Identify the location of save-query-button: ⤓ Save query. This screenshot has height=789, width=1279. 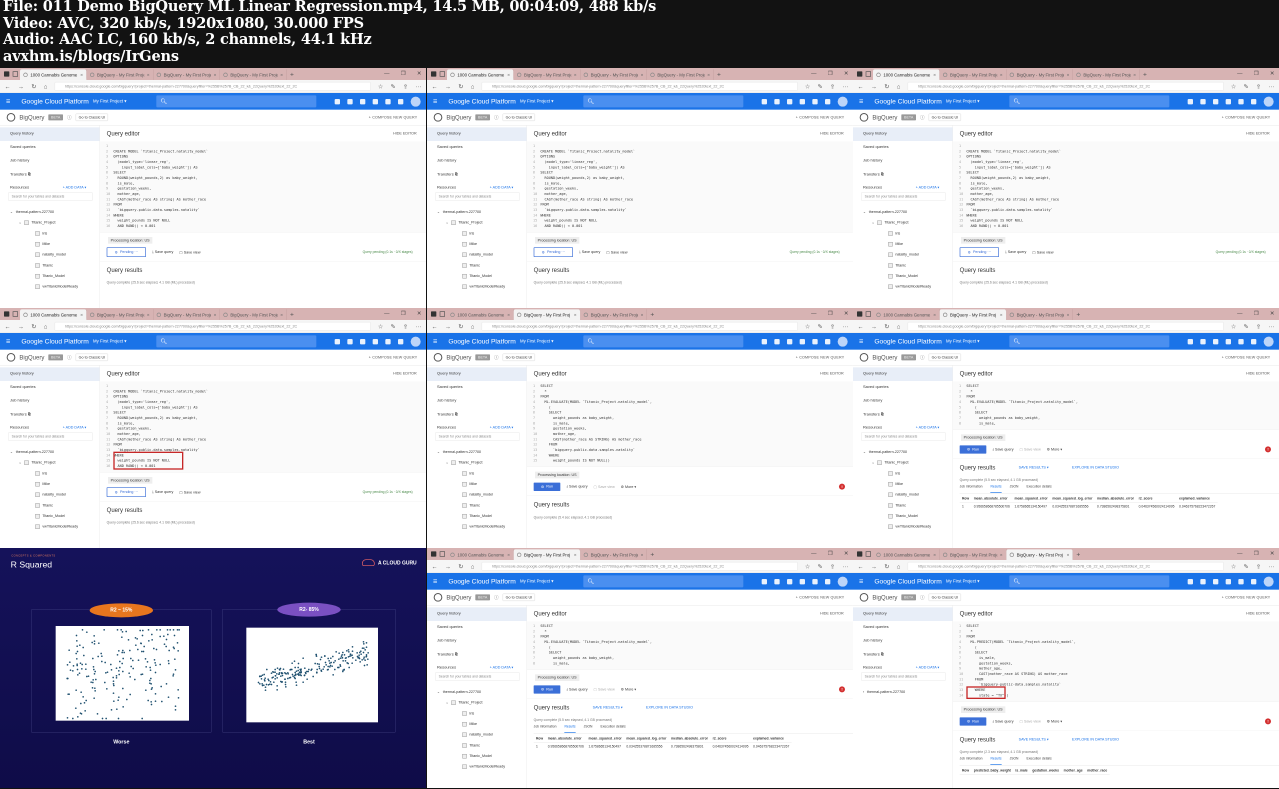
(1002, 721).